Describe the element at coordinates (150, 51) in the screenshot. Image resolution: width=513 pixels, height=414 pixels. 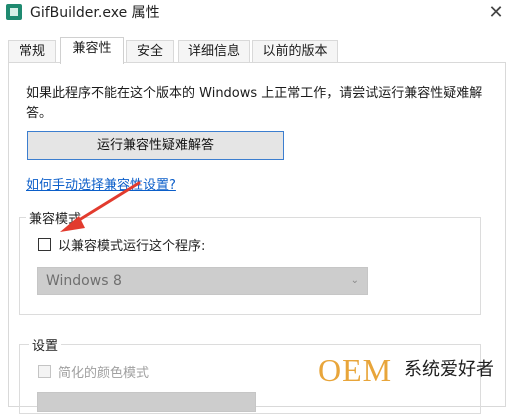
I see `tab-security: 安全` at that location.